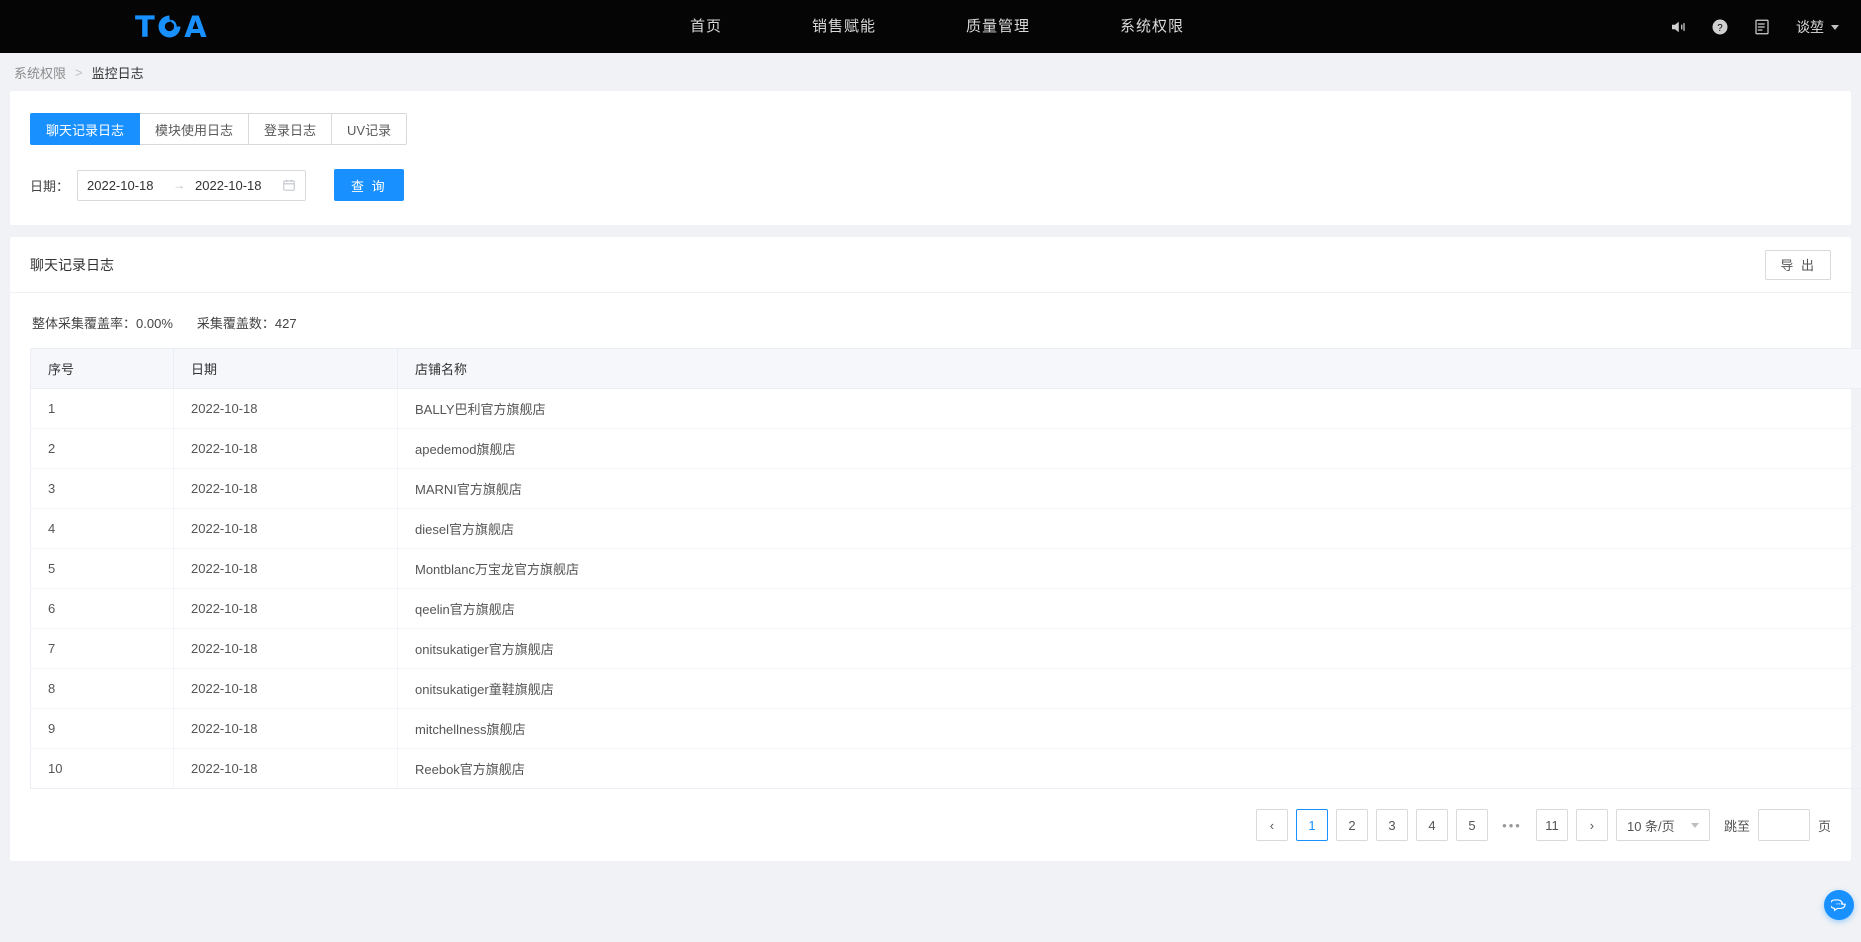 The width and height of the screenshot is (1861, 942). What do you see at coordinates (285, 323) in the screenshot?
I see `stat-coverage-count-value: 427` at bounding box center [285, 323].